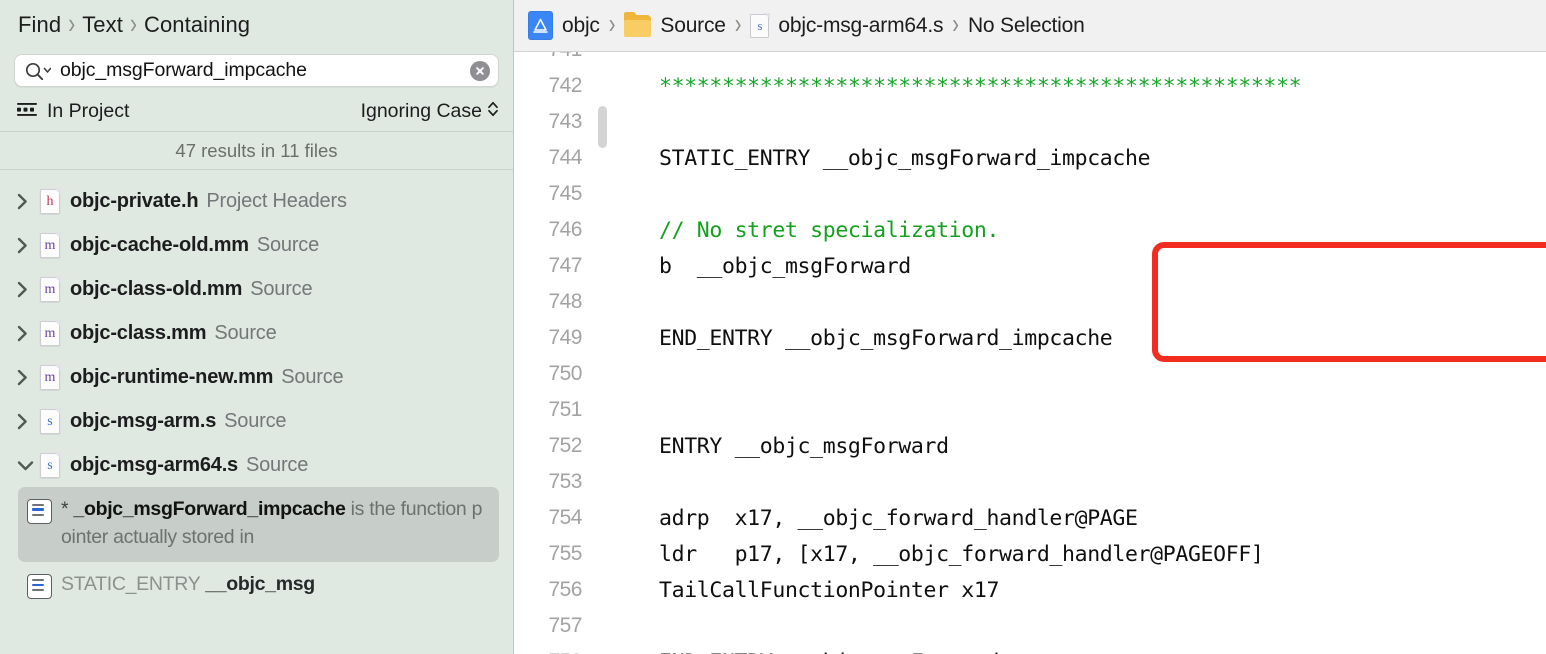  What do you see at coordinates (421, 110) in the screenshot?
I see `case-sensitivity-label: Ignoring Case` at bounding box center [421, 110].